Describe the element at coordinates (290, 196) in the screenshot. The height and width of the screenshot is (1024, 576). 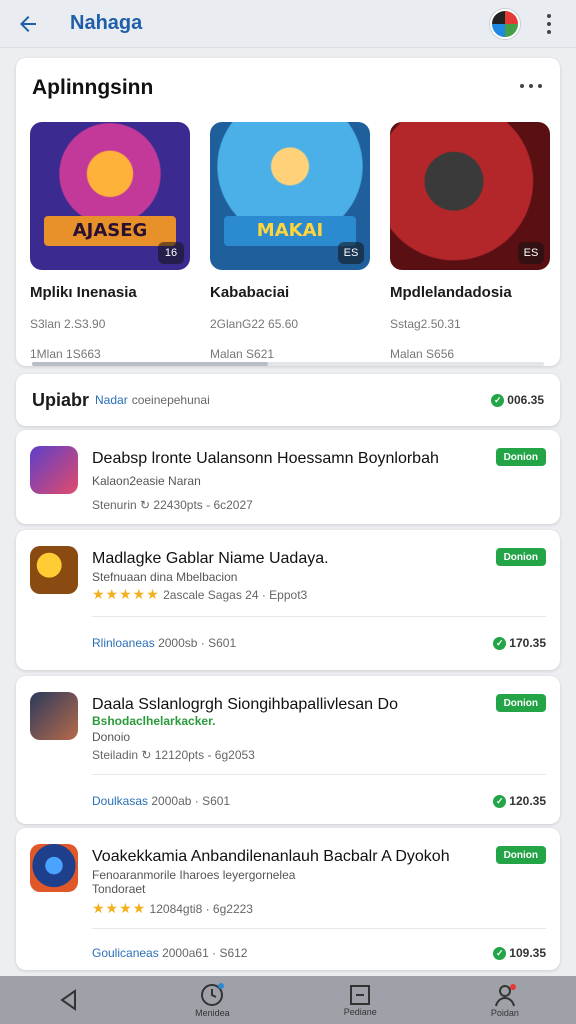
I see `app-thumbnail: MAKAI ES` at that location.